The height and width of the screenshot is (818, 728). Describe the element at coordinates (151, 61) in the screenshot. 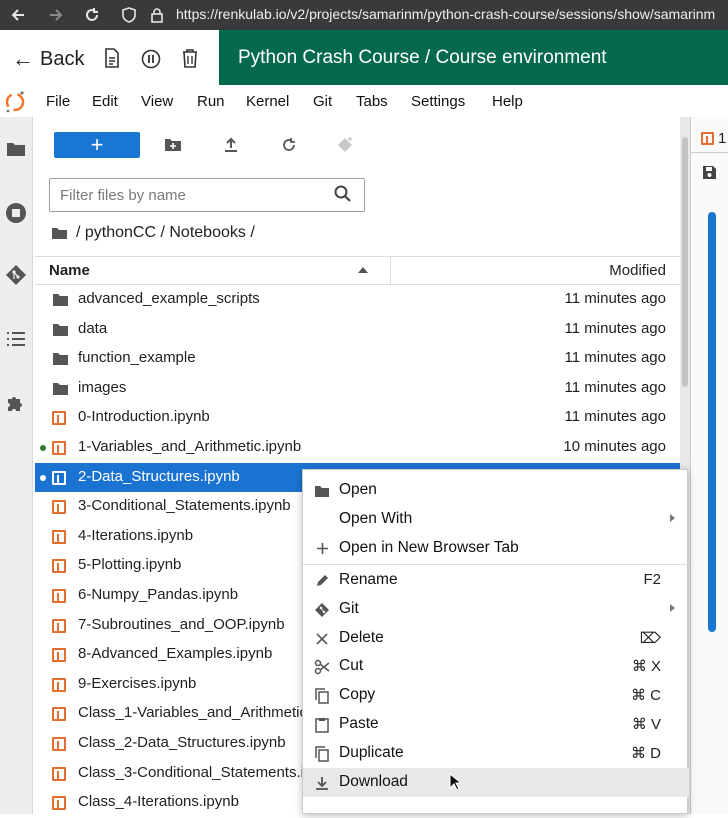

I see `pause-icon` at that location.